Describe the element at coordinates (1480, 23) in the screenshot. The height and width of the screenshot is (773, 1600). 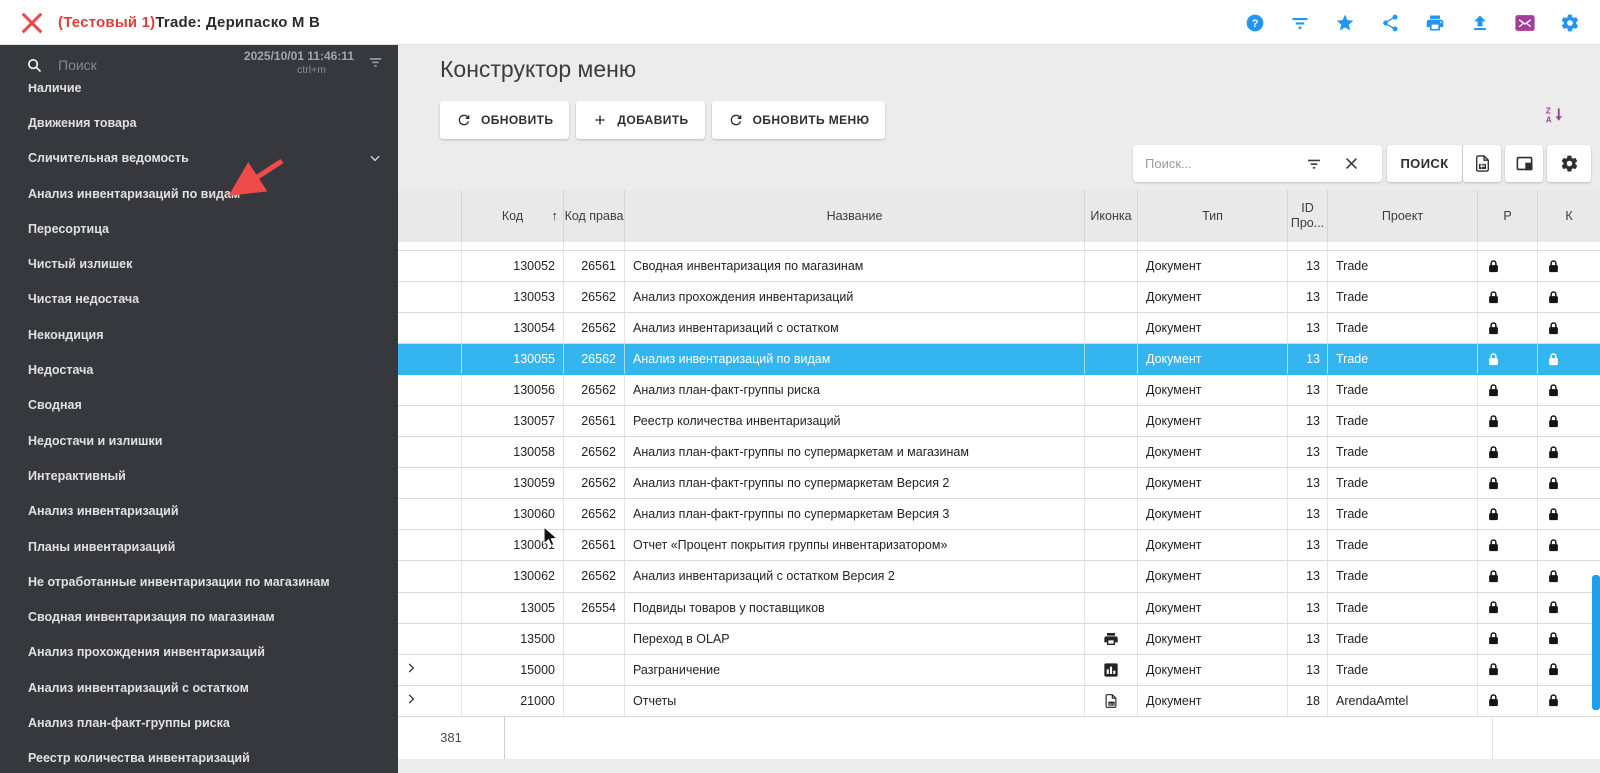
I see `upload-icon` at that location.